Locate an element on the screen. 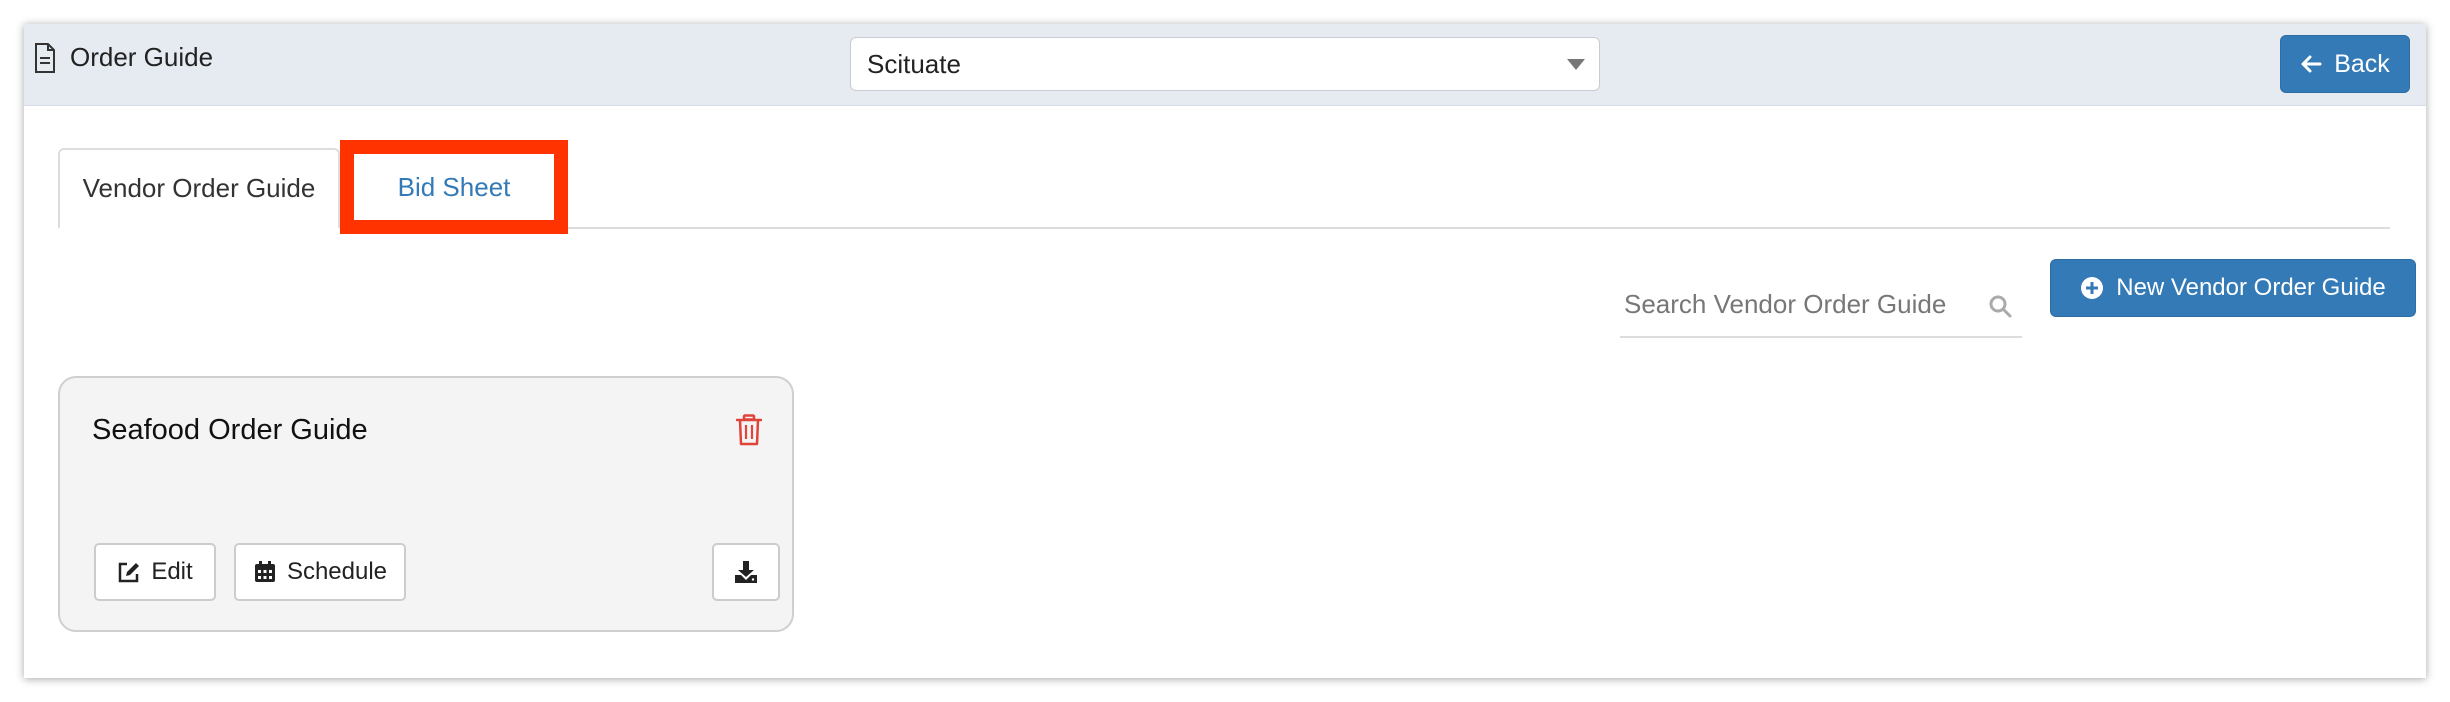 The height and width of the screenshot is (702, 2450). search-input is located at coordinates (1821, 304).